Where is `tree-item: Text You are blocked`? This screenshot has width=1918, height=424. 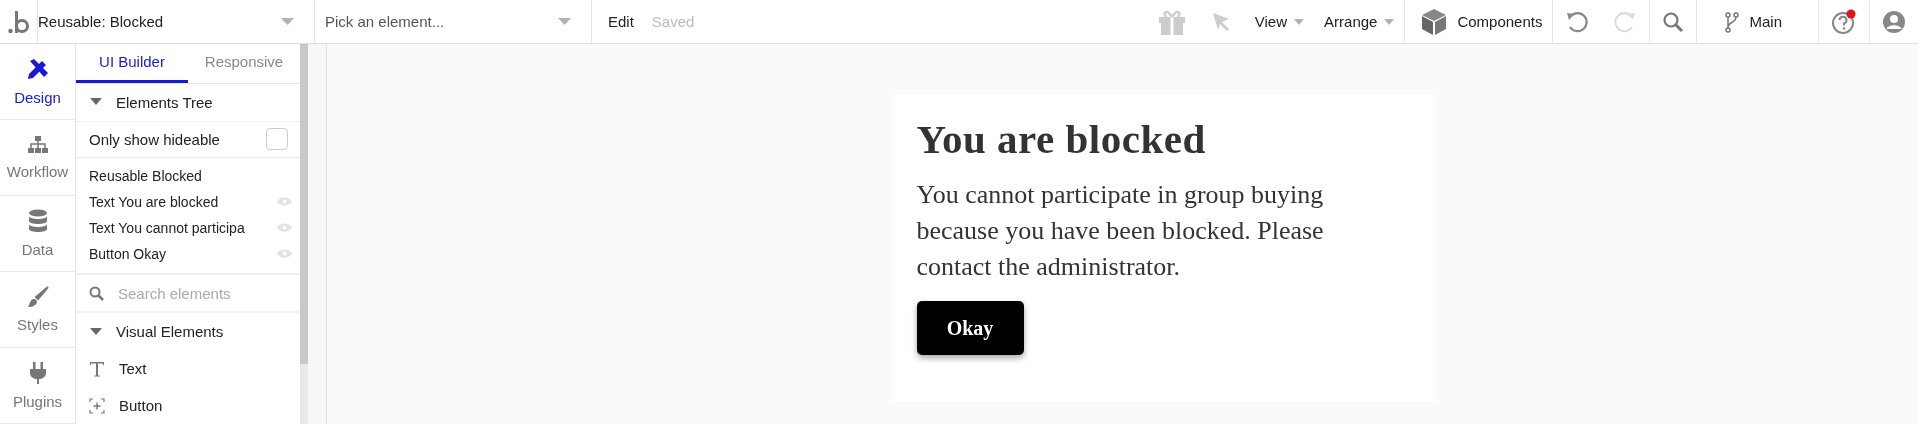
tree-item: Text You are blocked is located at coordinates (154, 201).